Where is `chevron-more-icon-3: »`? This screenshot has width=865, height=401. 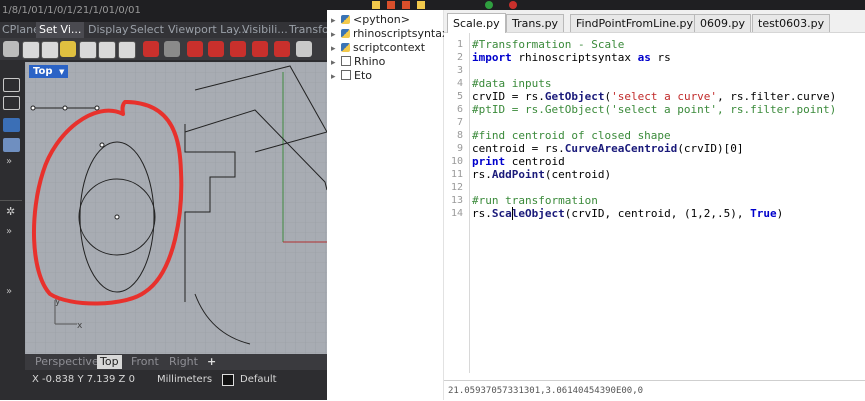
chevron-more-icon-3: » is located at coordinates (9, 291).